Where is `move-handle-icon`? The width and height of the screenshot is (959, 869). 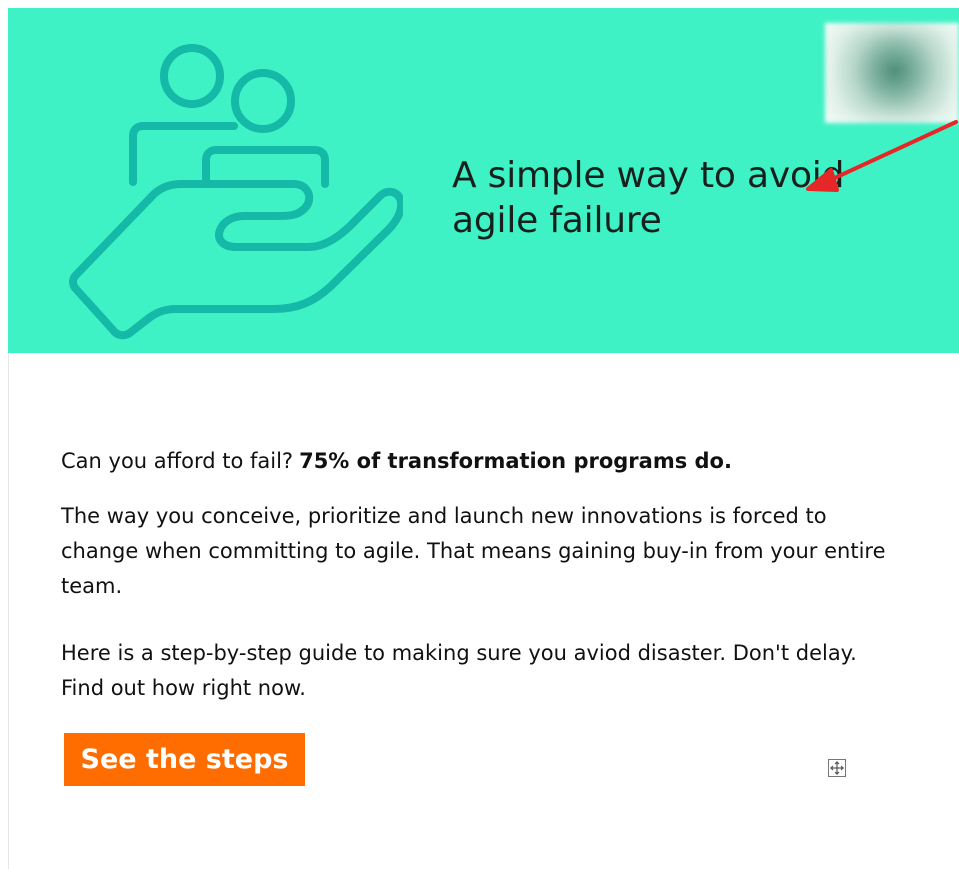 move-handle-icon is located at coordinates (837, 768).